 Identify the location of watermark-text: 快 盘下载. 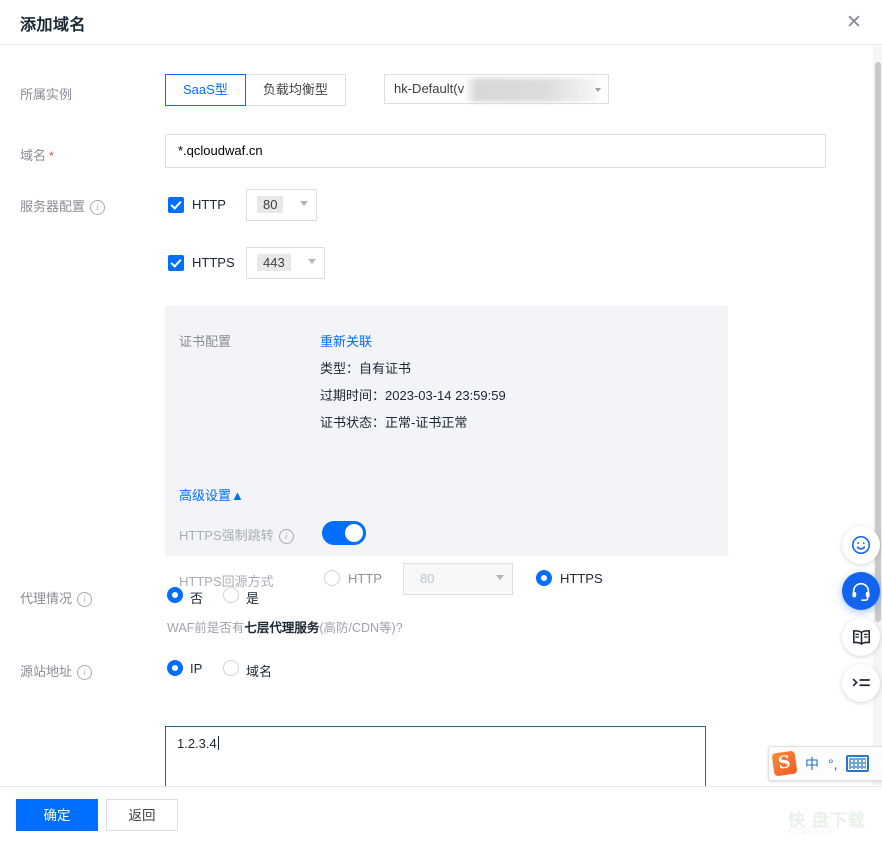
(827, 820).